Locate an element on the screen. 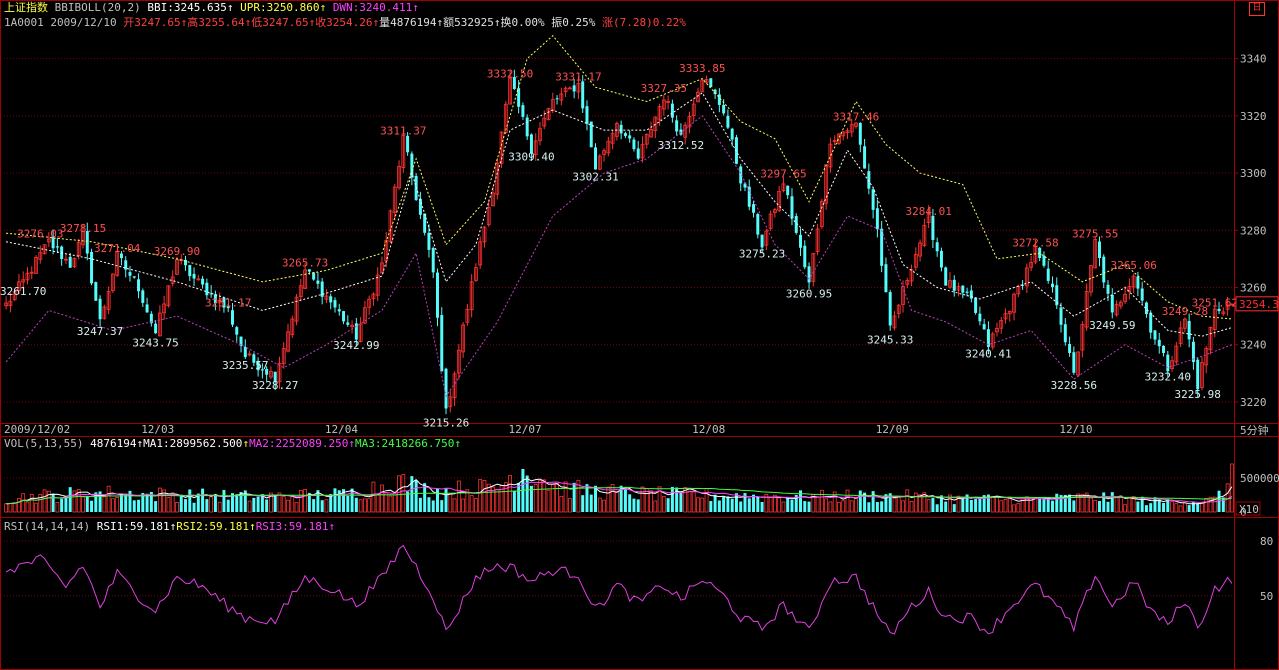  current-price-label: 3254.3 is located at coordinates (1259, 304).